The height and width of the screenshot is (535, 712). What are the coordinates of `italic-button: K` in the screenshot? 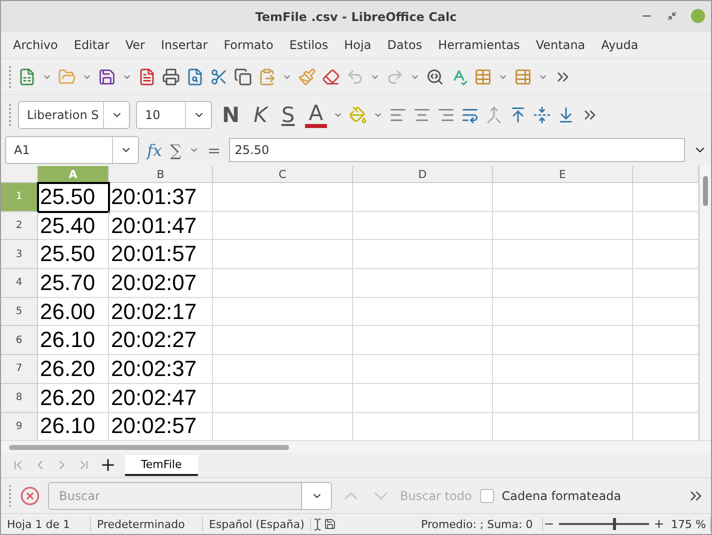 It's located at (261, 115).